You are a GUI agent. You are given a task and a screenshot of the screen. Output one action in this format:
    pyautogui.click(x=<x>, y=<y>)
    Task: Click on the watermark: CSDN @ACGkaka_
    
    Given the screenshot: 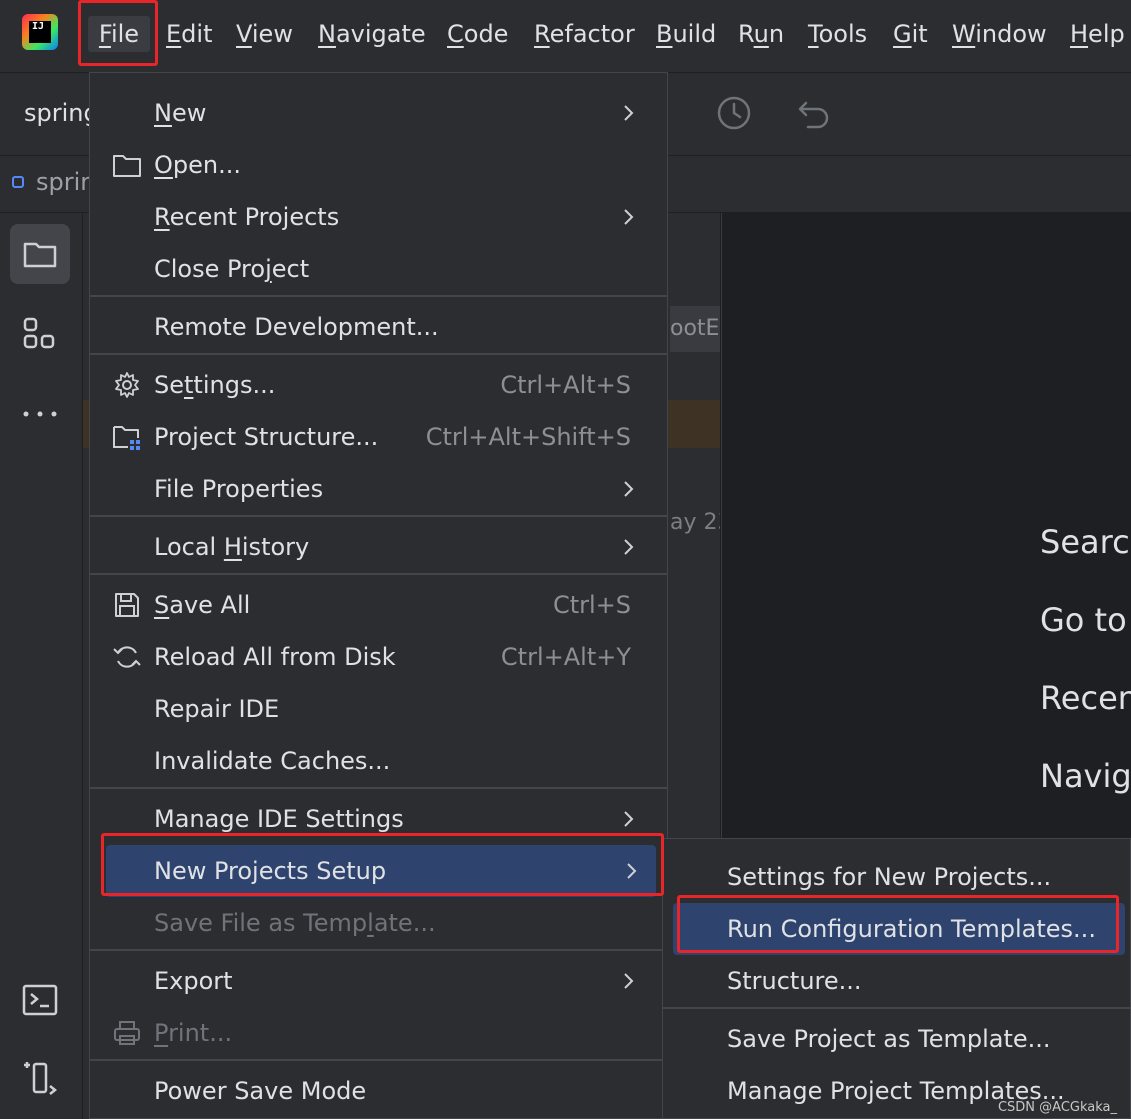 What is the action you would take?
    pyautogui.click(x=1057, y=1107)
    